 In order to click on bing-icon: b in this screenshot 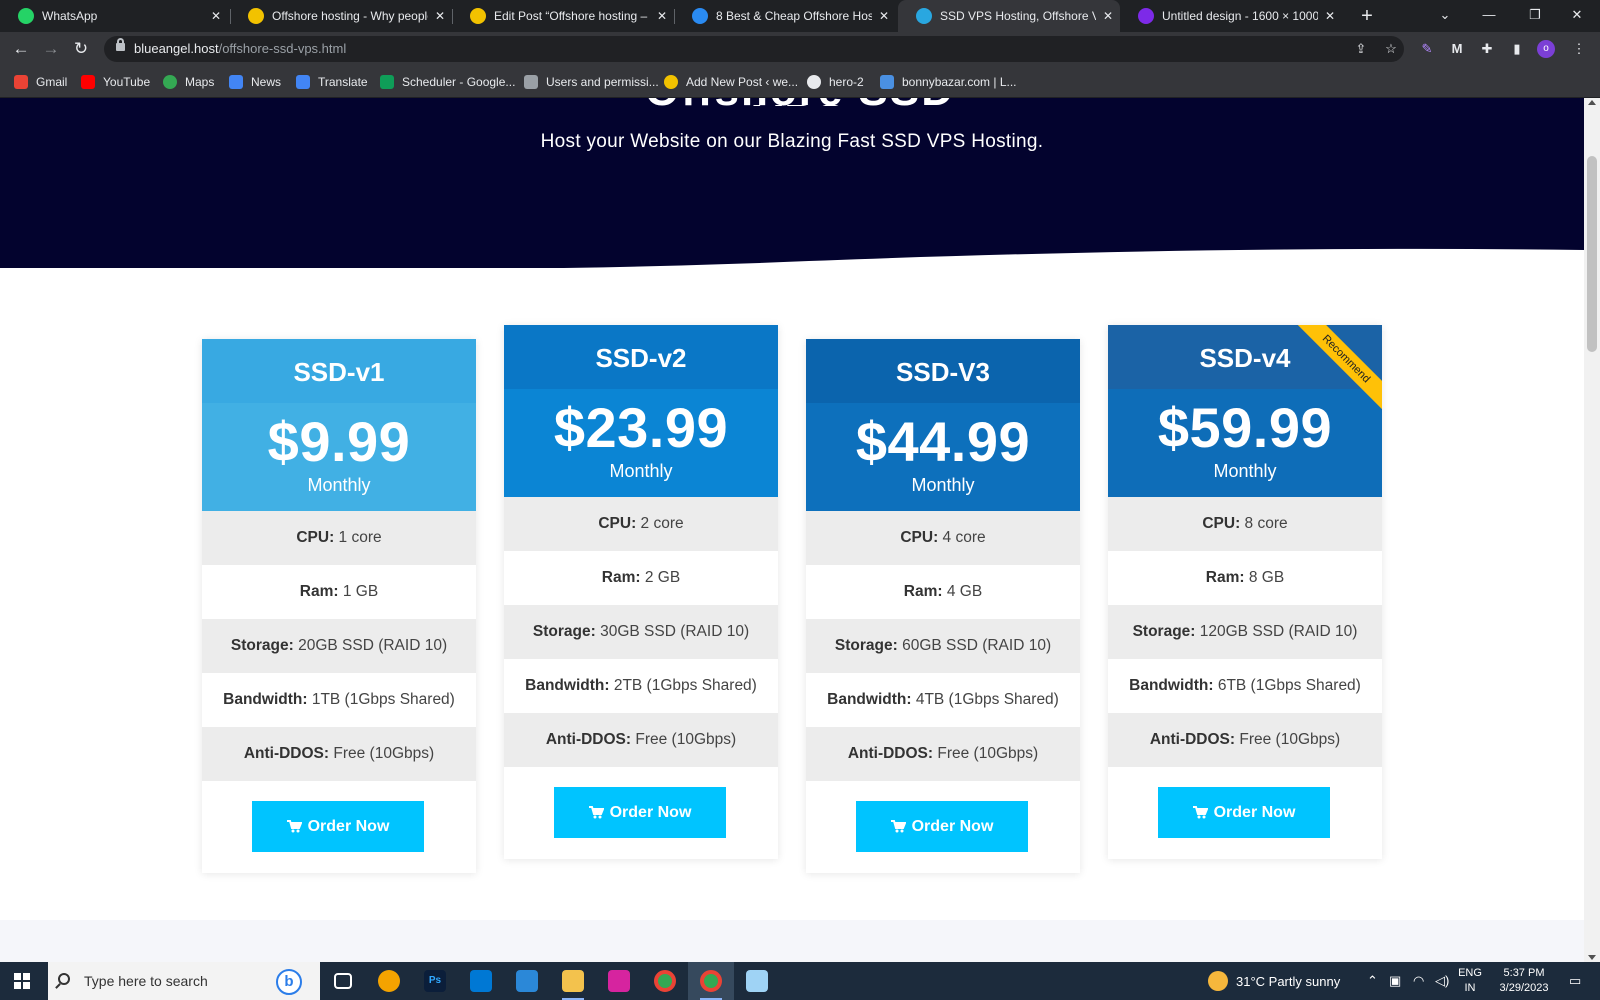, I will do `click(289, 982)`.